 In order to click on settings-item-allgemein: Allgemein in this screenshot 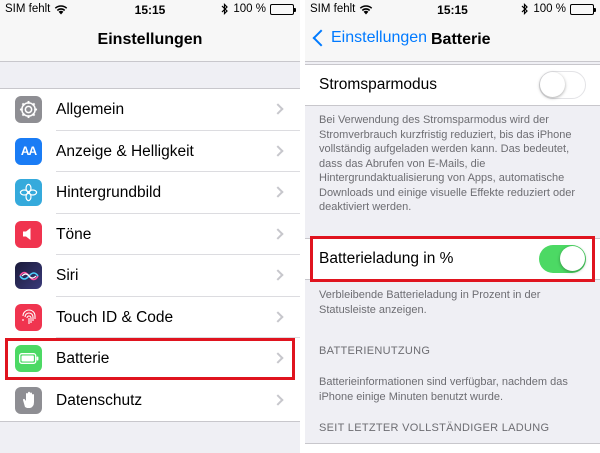, I will do `click(150, 110)`.